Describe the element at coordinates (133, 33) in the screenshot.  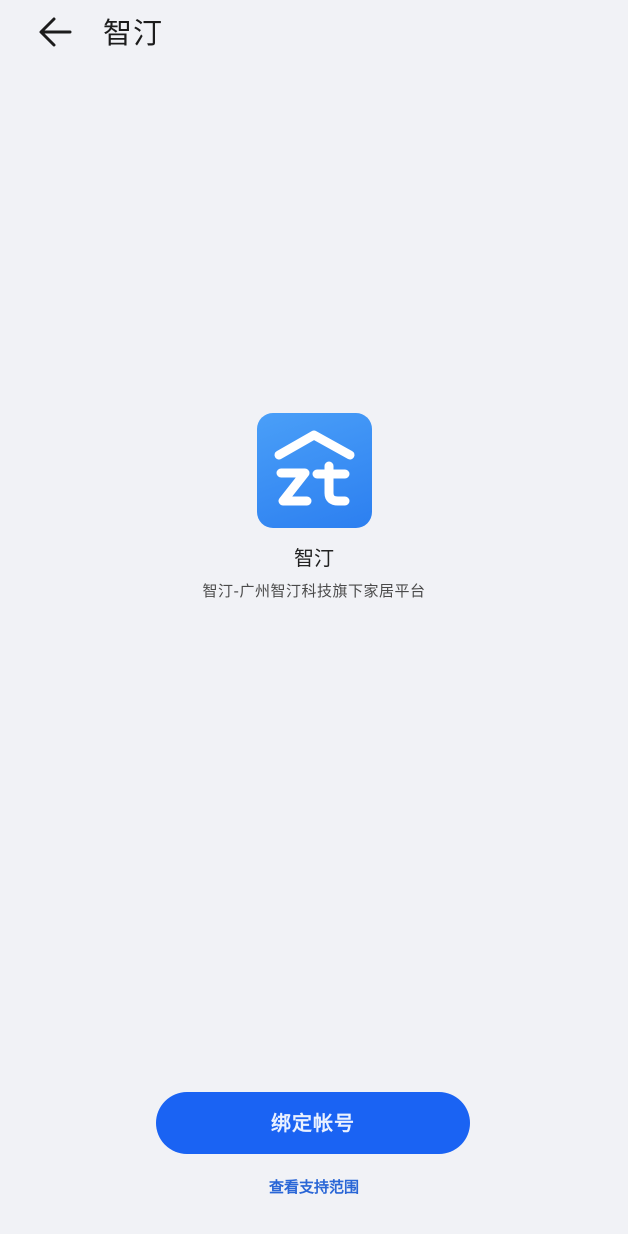
I see `page-title: 智汀` at that location.